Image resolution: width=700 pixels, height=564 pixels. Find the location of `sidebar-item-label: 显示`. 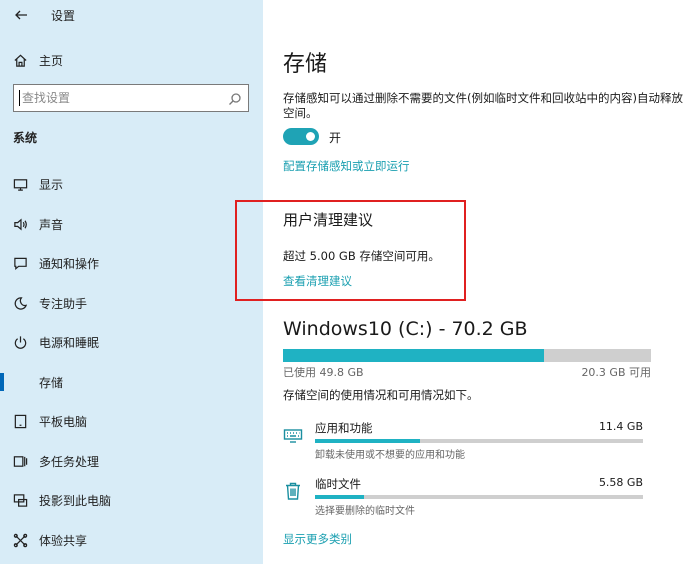

sidebar-item-label: 显示 is located at coordinates (51, 185).